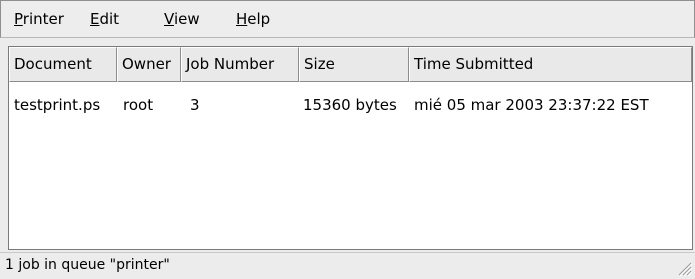 This screenshot has height=279, width=695. I want to click on column-header-document: Document, so click(63, 64).